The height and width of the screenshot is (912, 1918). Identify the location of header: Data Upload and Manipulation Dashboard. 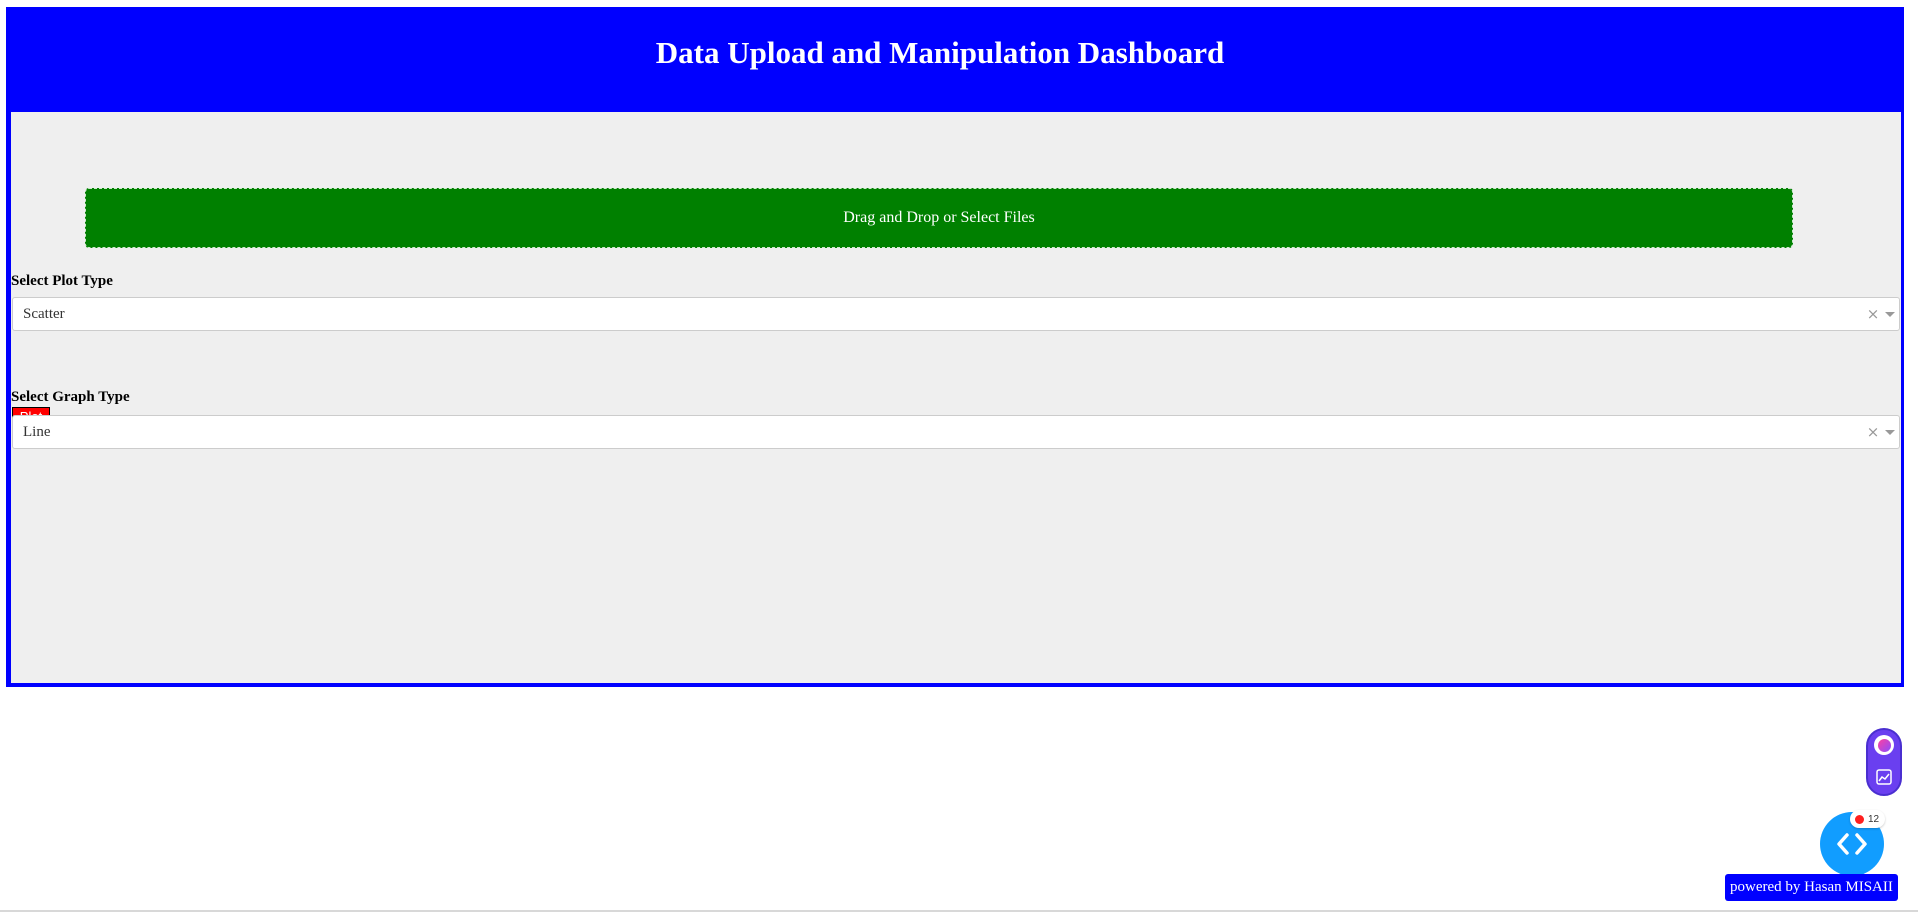
(955, 59).